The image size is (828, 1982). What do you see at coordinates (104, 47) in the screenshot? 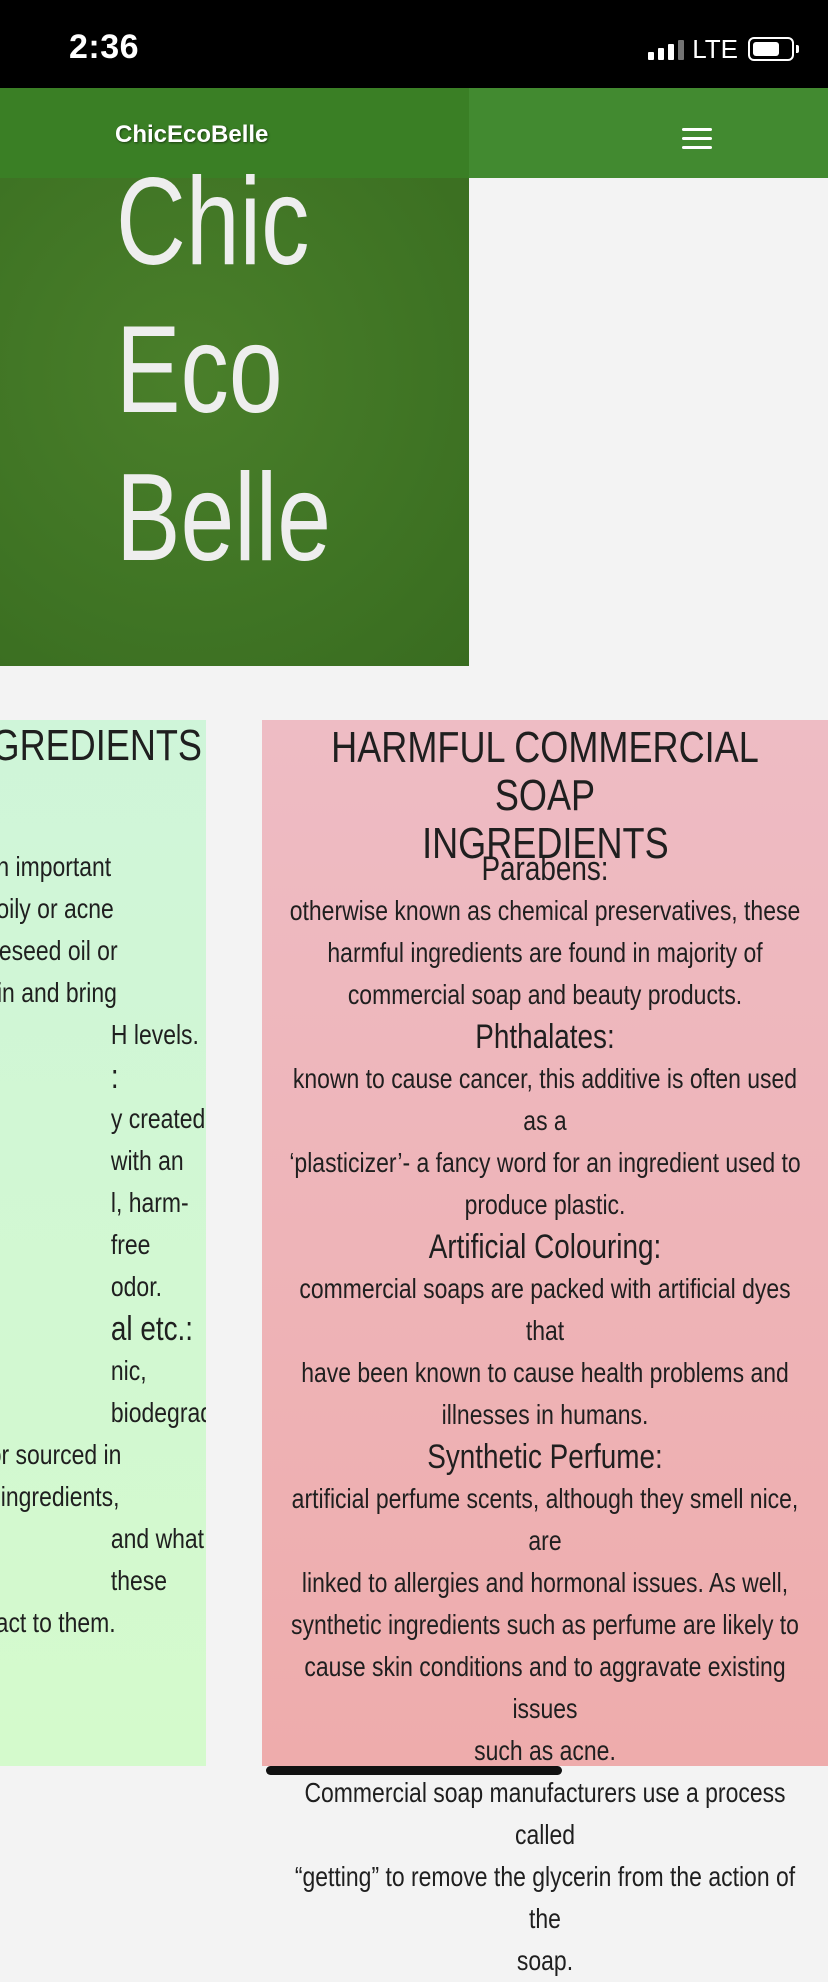
I see `status-time: 2:36` at bounding box center [104, 47].